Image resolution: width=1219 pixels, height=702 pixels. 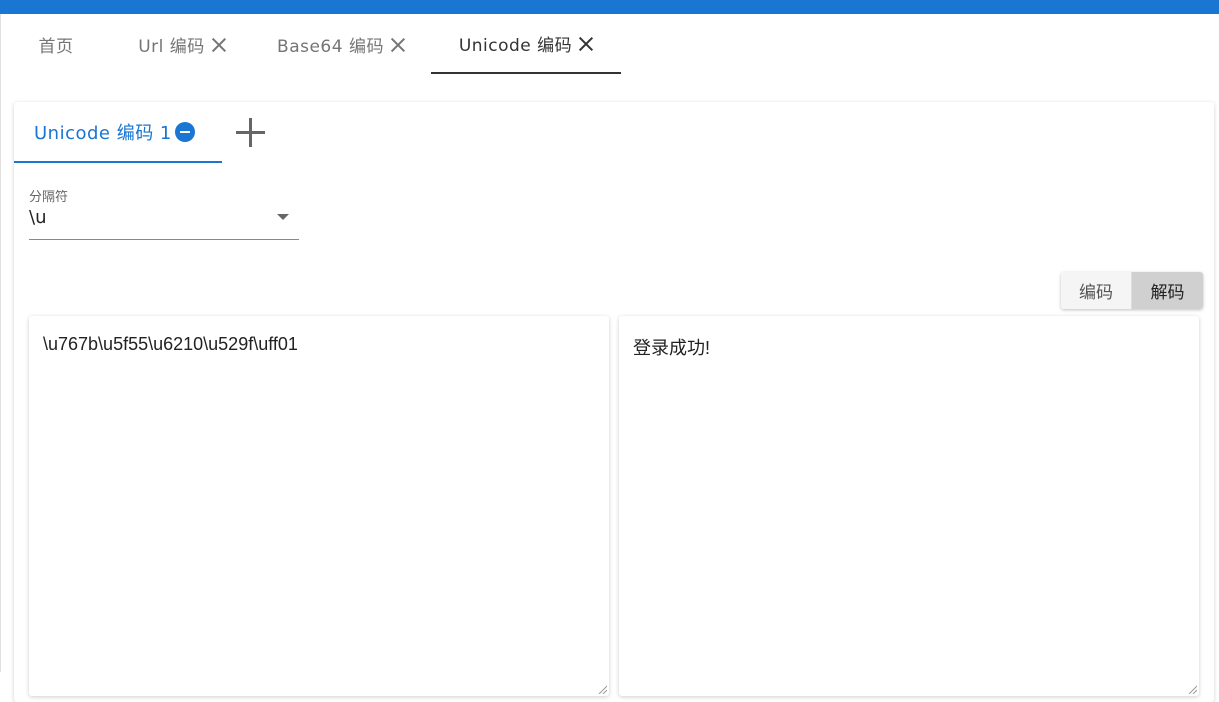 What do you see at coordinates (609, 7) in the screenshot?
I see `app-top-bar` at bounding box center [609, 7].